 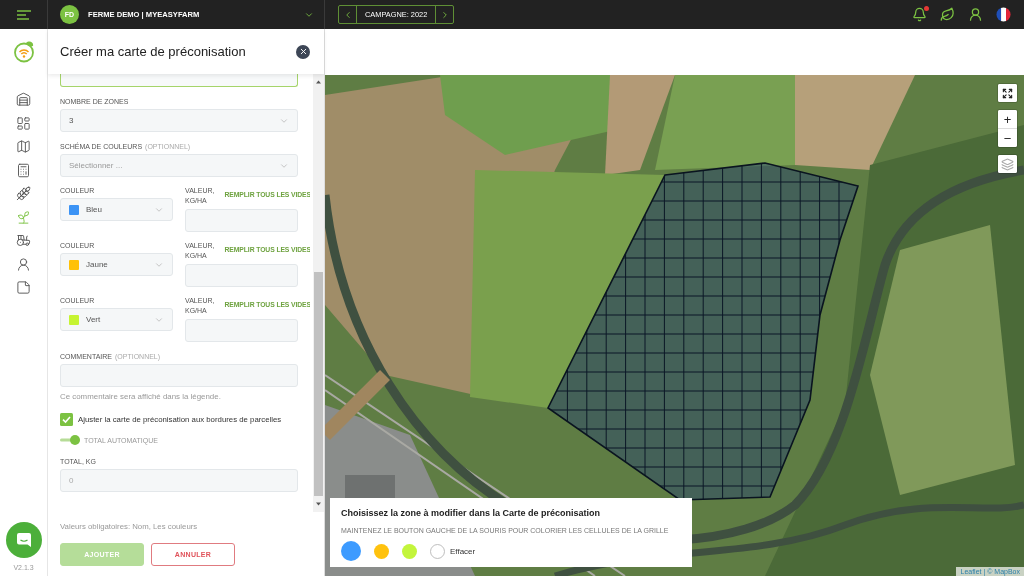 What do you see at coordinates (919, 14) in the screenshot?
I see `bell-icon` at bounding box center [919, 14].